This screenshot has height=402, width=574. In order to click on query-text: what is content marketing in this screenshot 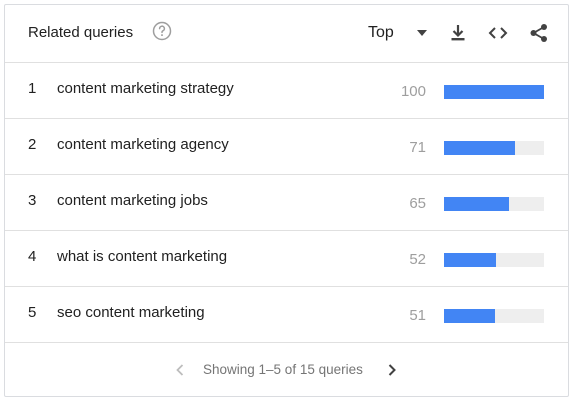, I will do `click(142, 256)`.